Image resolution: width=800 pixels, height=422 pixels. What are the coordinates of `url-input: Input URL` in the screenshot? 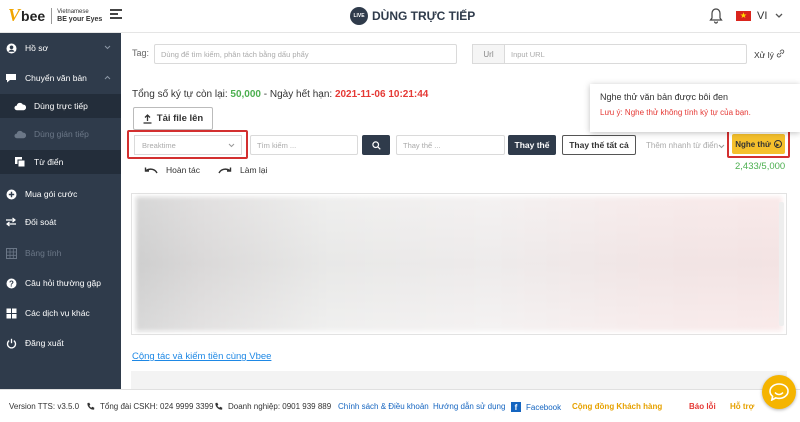 It's located at (625, 54).